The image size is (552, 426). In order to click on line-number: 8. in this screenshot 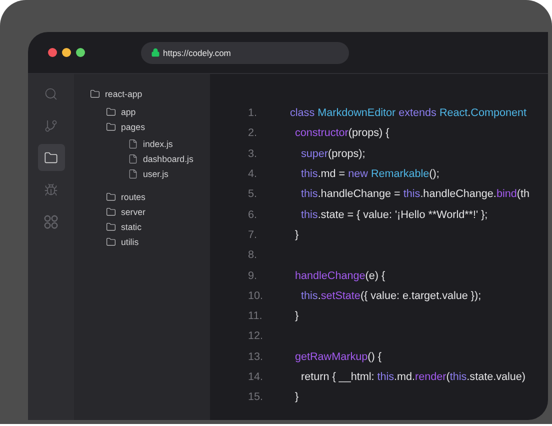, I will do `click(253, 255)`.